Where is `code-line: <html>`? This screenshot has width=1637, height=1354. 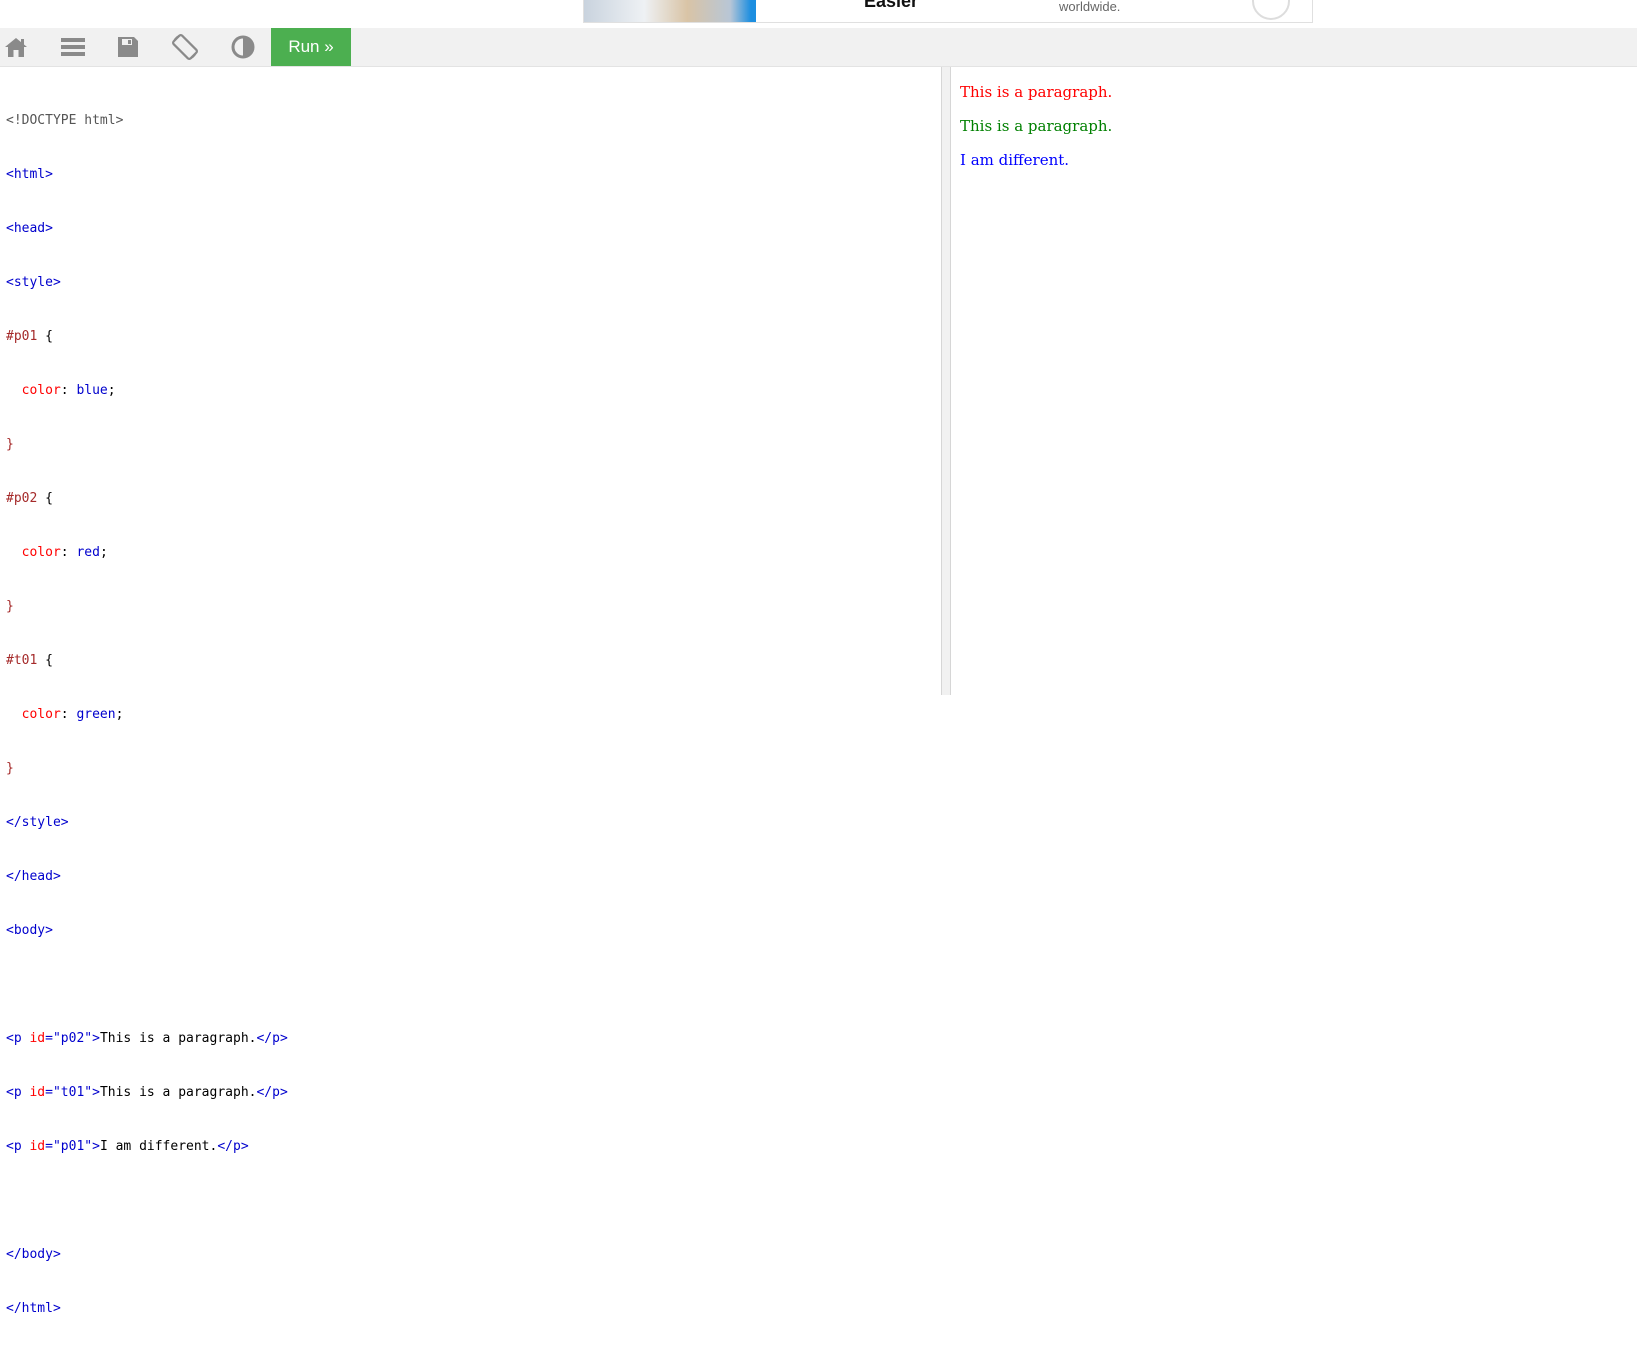 code-line: <html> is located at coordinates (29, 174).